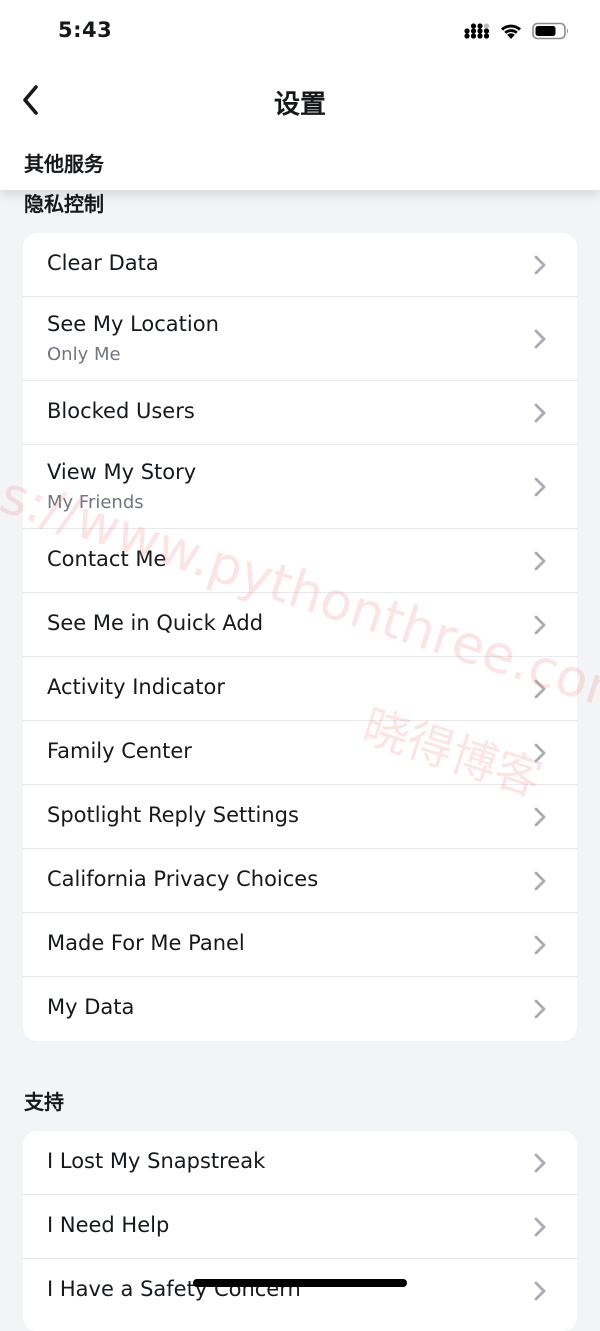 The height and width of the screenshot is (1331, 600). What do you see at coordinates (300, 817) in the screenshot?
I see `settings-row-spotlight-reply-settings: Spotlight Reply Settings` at bounding box center [300, 817].